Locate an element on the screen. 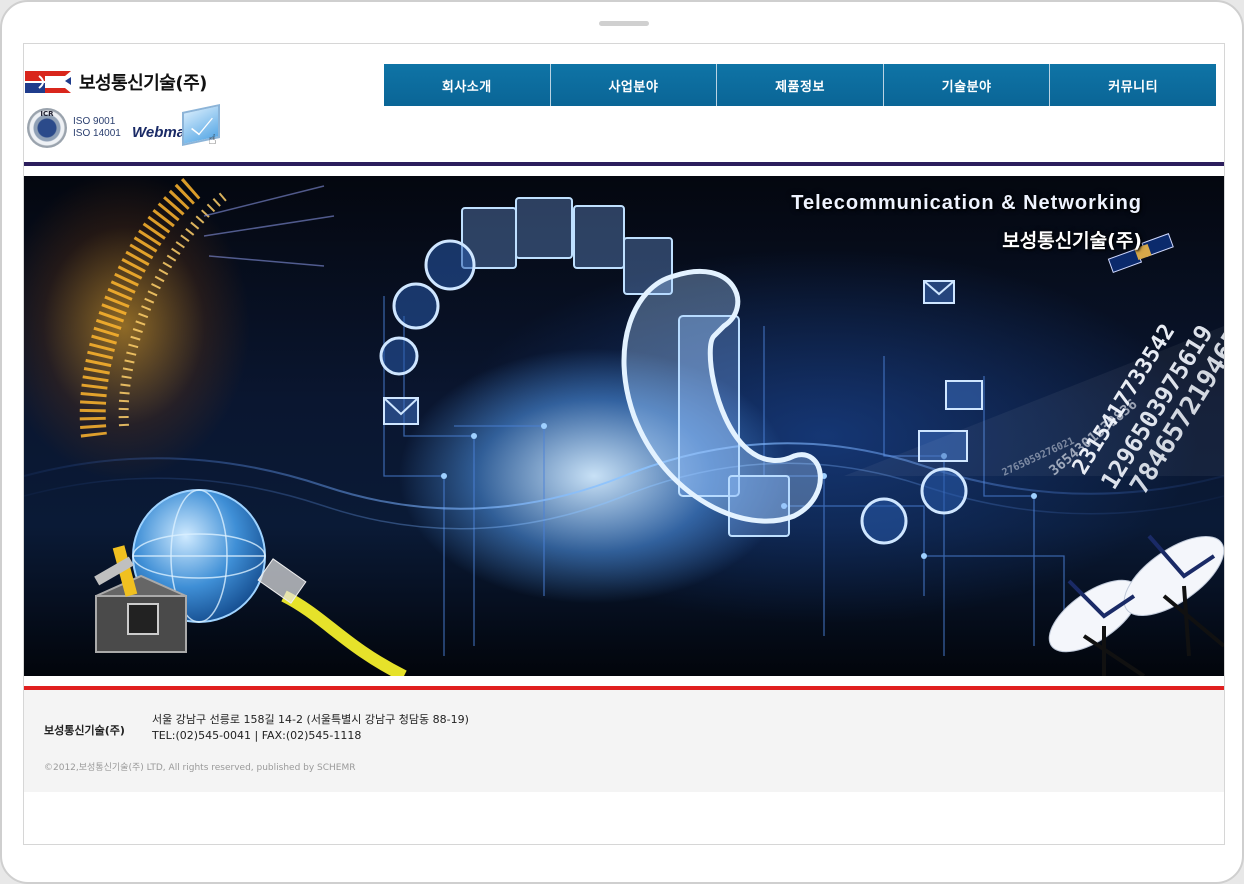 The image size is (1244, 884). nav-business-areas: 사업분야 is located at coordinates (634, 85).